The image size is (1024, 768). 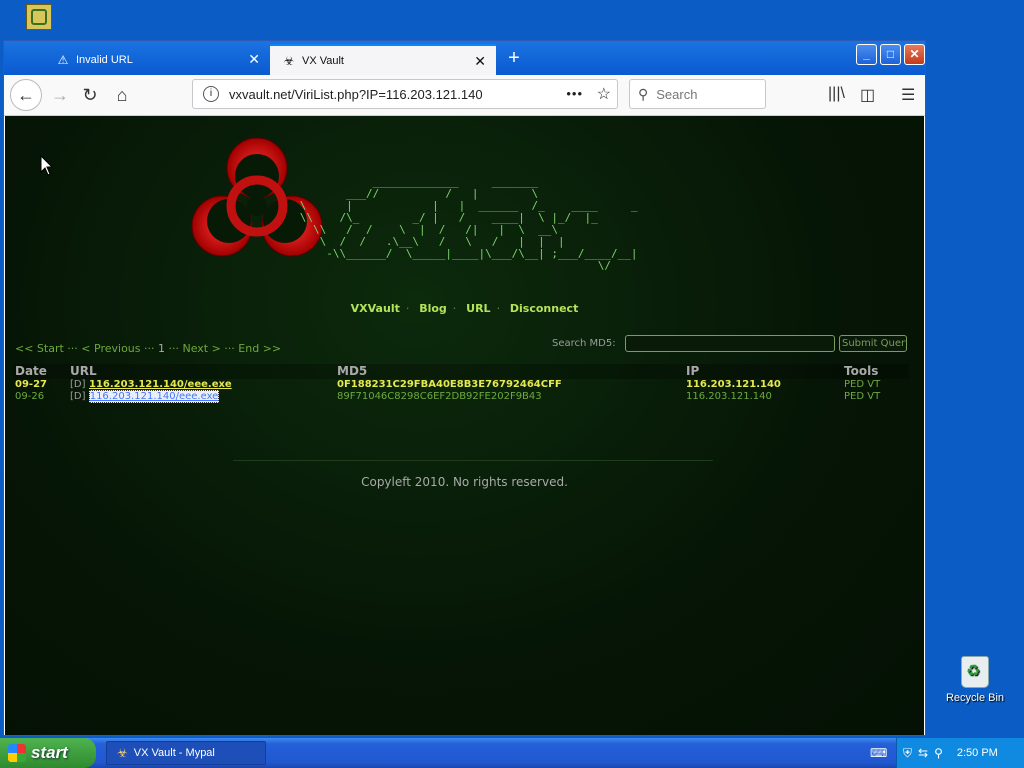 What do you see at coordinates (464, 308) in the screenshot?
I see `site-nav: VXVault · Blog · URL · Disconnect` at bounding box center [464, 308].